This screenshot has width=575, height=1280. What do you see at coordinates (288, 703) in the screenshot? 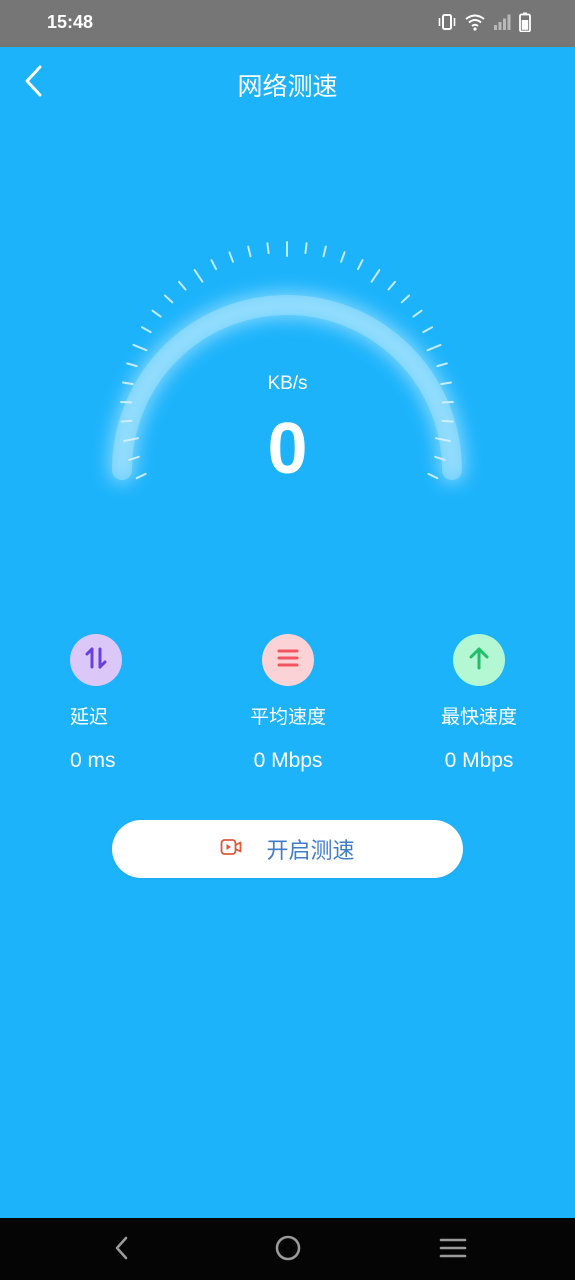
I see `average-speed-stat: 平均速度 0 Mbps` at bounding box center [288, 703].